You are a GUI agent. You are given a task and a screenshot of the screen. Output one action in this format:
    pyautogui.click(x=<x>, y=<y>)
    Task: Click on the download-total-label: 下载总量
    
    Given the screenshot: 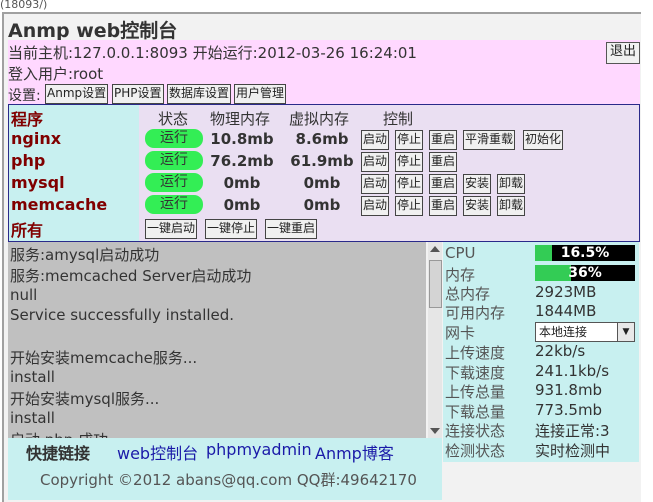 What is the action you would take?
    pyautogui.click(x=475, y=412)
    